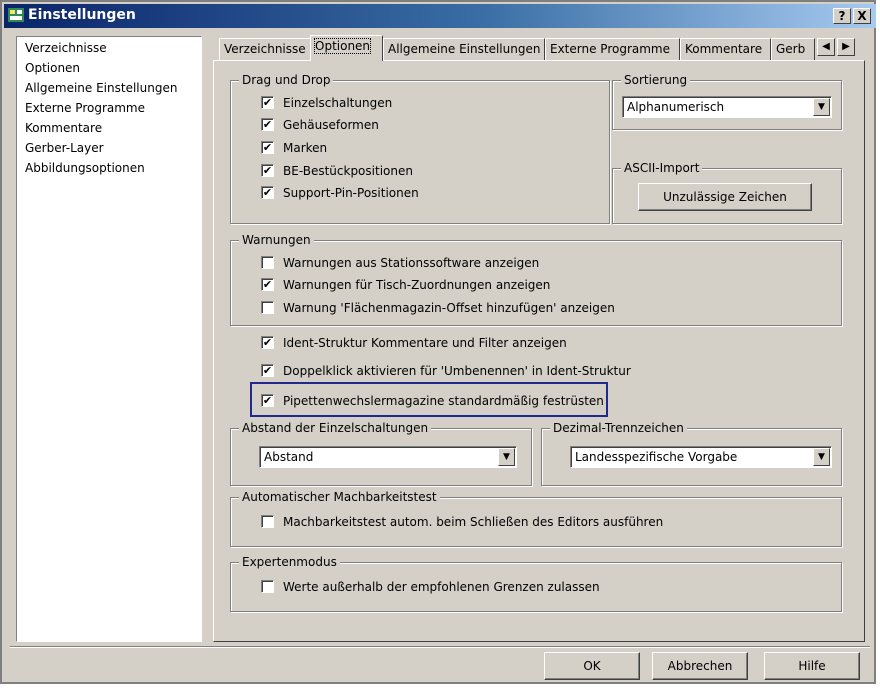 This screenshot has width=880, height=688. What do you see at coordinates (429, 399) in the screenshot?
I see `highlight-frame` at bounding box center [429, 399].